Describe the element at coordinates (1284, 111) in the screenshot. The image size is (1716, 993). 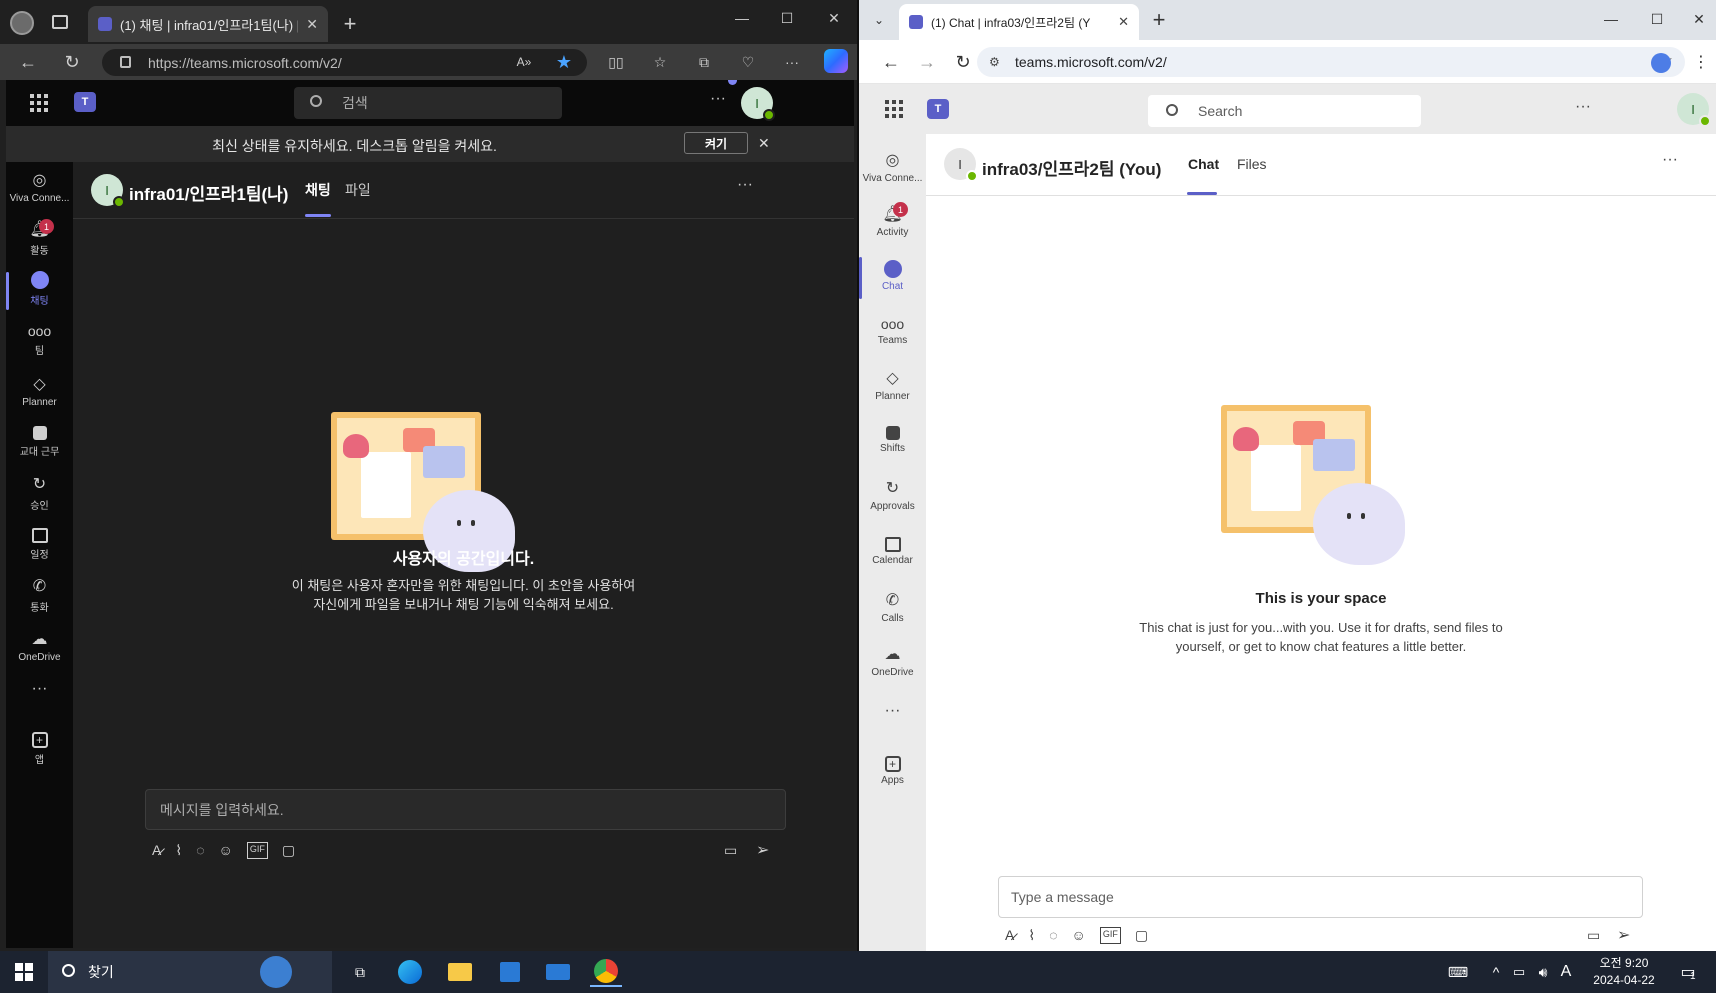
I see `search-input: Search` at that location.